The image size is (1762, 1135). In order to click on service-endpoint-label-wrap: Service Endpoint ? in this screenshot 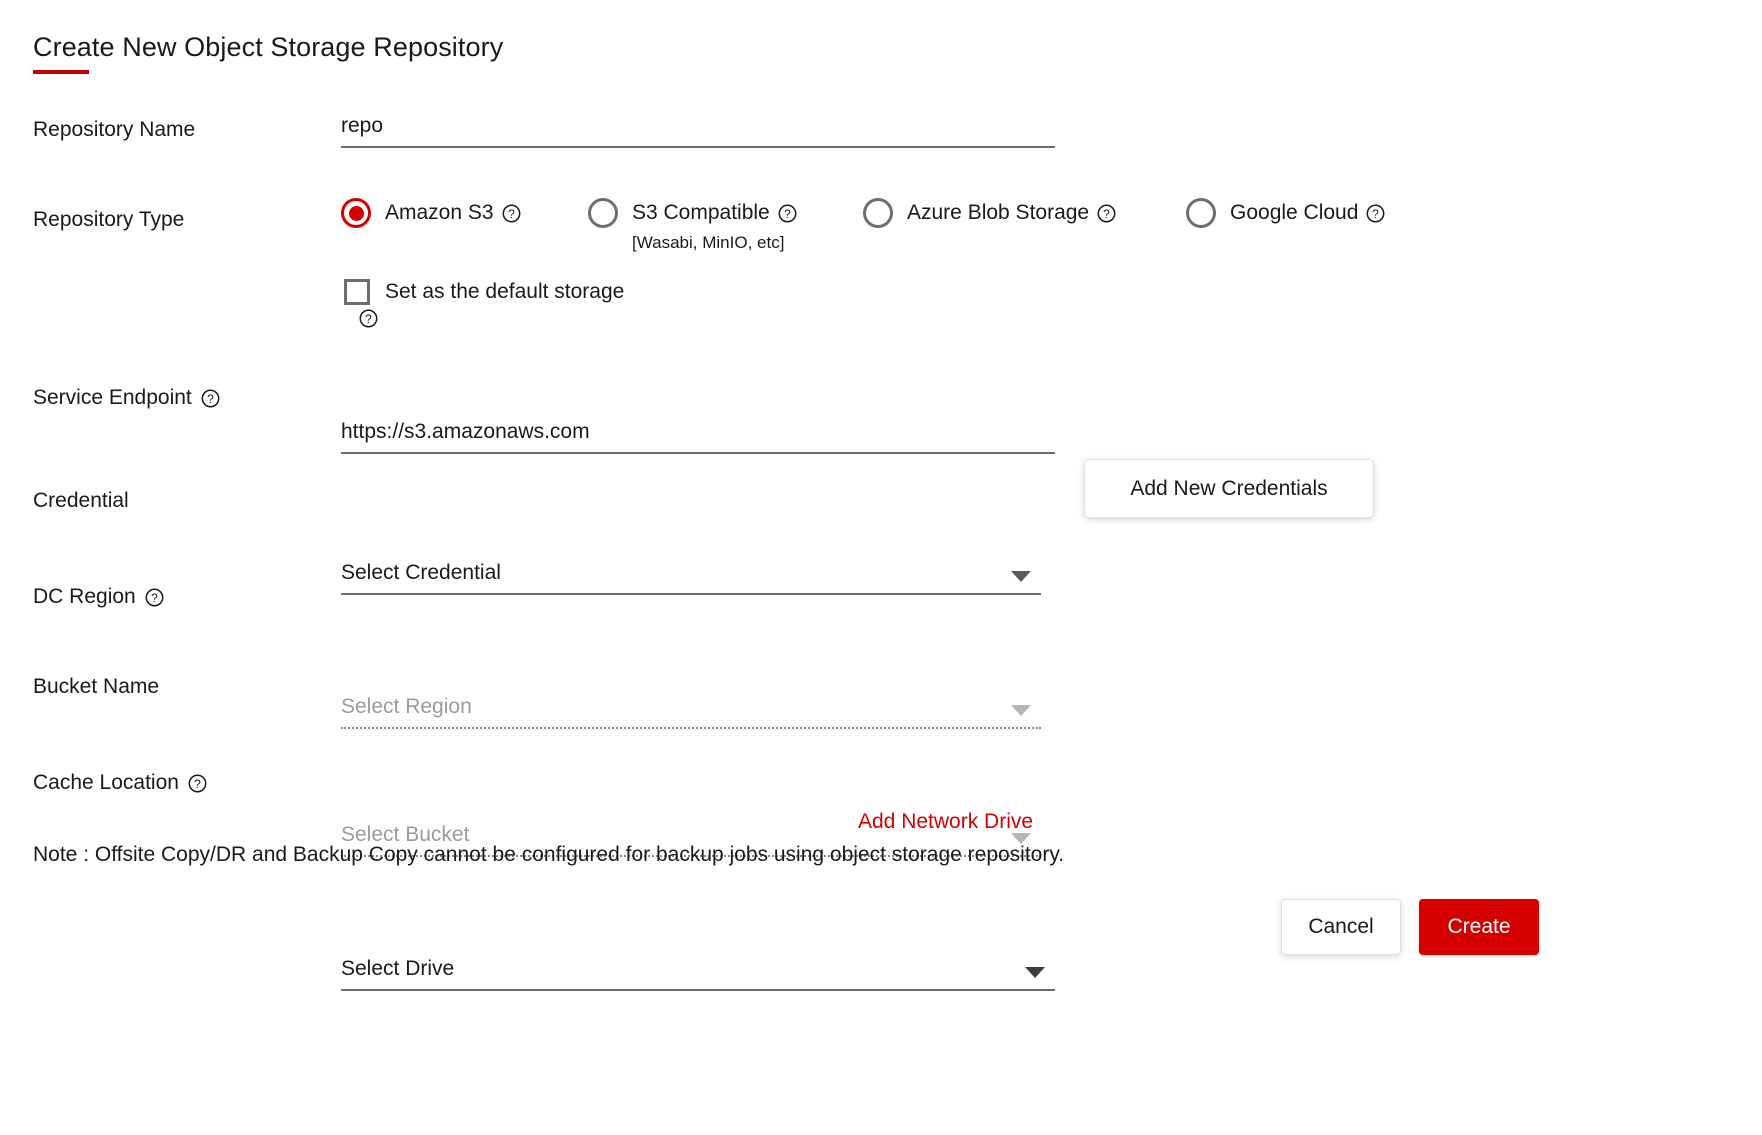, I will do `click(126, 398)`.